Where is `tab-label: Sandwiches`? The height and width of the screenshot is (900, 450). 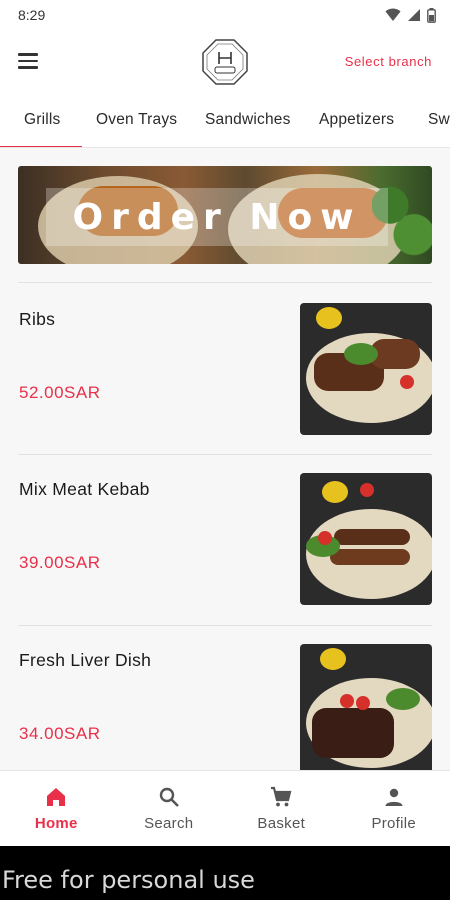
tab-label: Sandwiches is located at coordinates (248, 119).